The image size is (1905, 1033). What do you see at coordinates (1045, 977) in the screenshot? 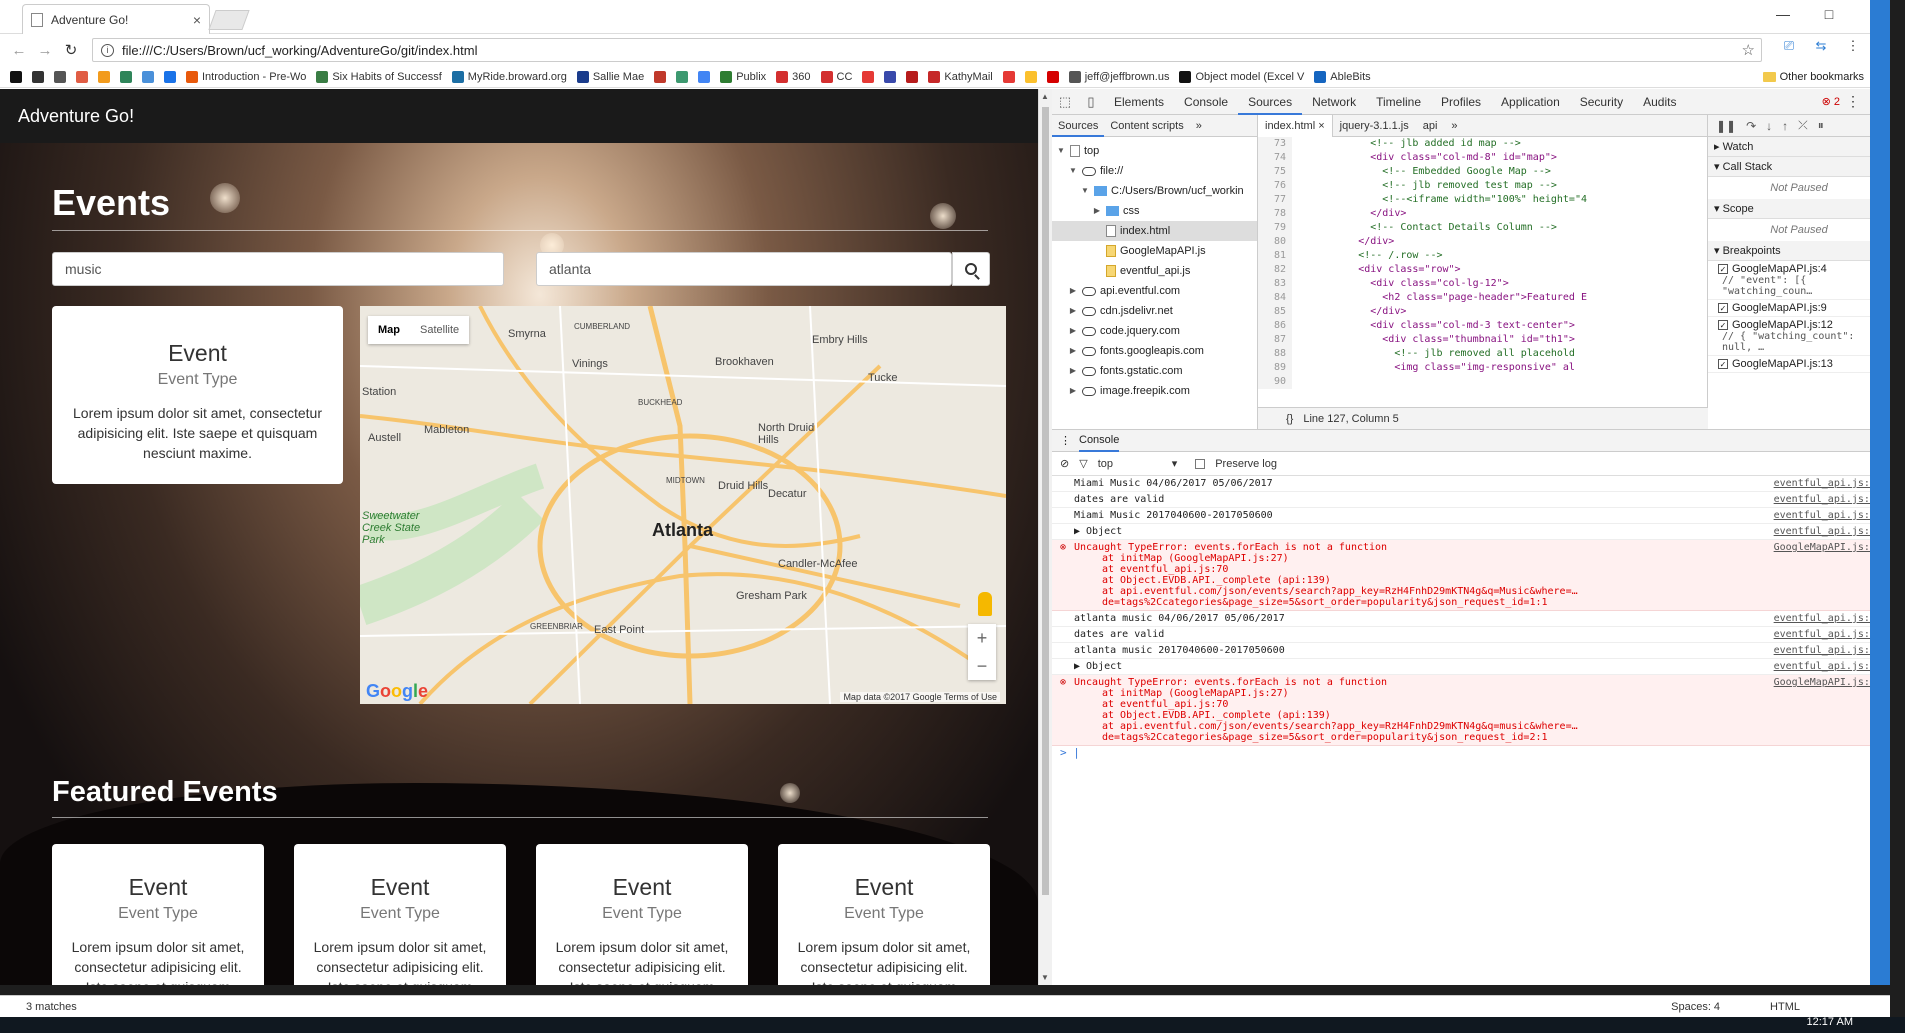
I see `scroll-down-arrow-icon: ▼` at bounding box center [1045, 977].